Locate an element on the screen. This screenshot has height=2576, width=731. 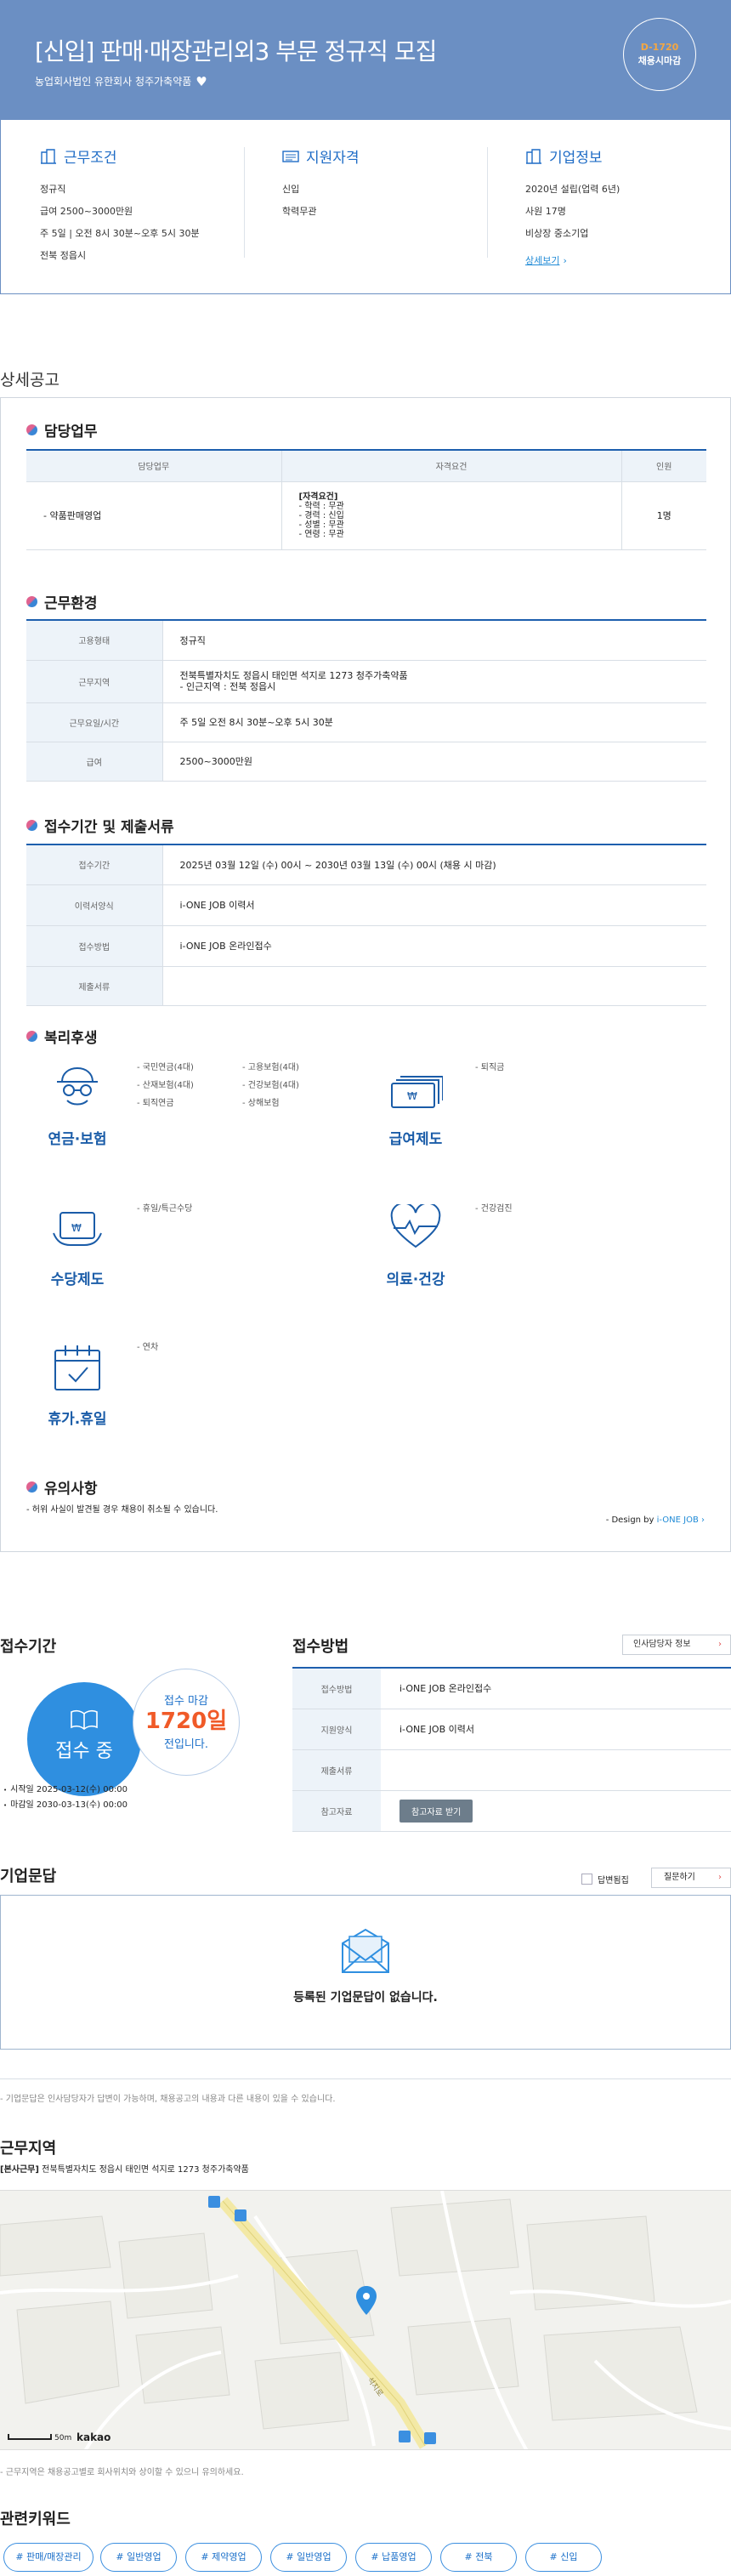
contact-button: 인사담당자 정보 › is located at coordinates (676, 1645).